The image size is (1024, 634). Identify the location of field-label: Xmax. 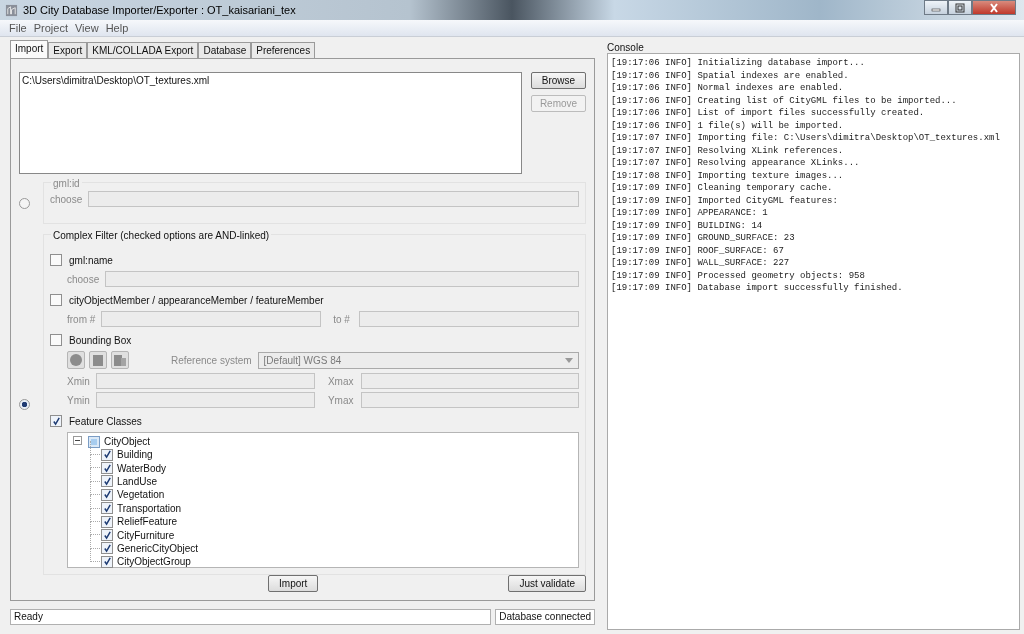
(340, 381).